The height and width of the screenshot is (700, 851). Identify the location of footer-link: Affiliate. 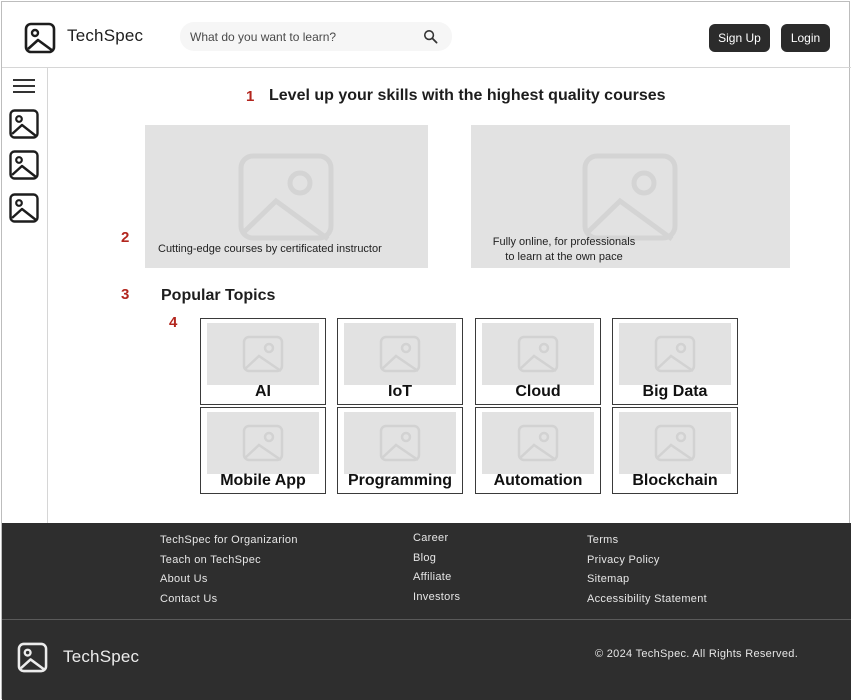
(432, 577).